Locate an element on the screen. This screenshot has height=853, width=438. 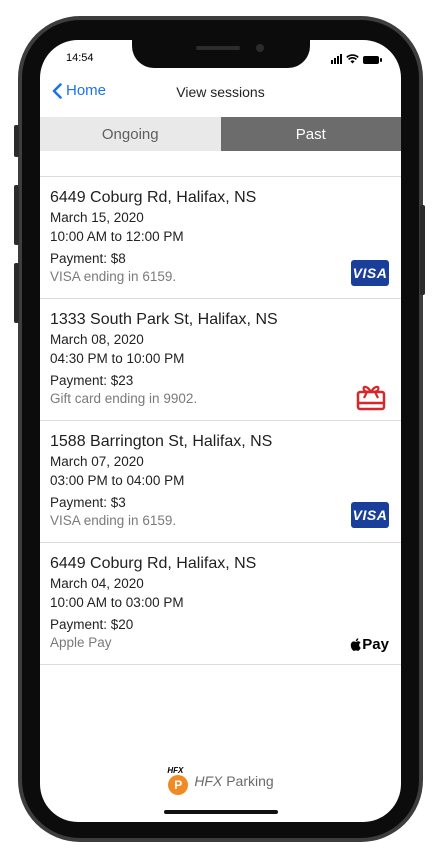
brand-name: HFX Parking is located at coordinates (233, 781).